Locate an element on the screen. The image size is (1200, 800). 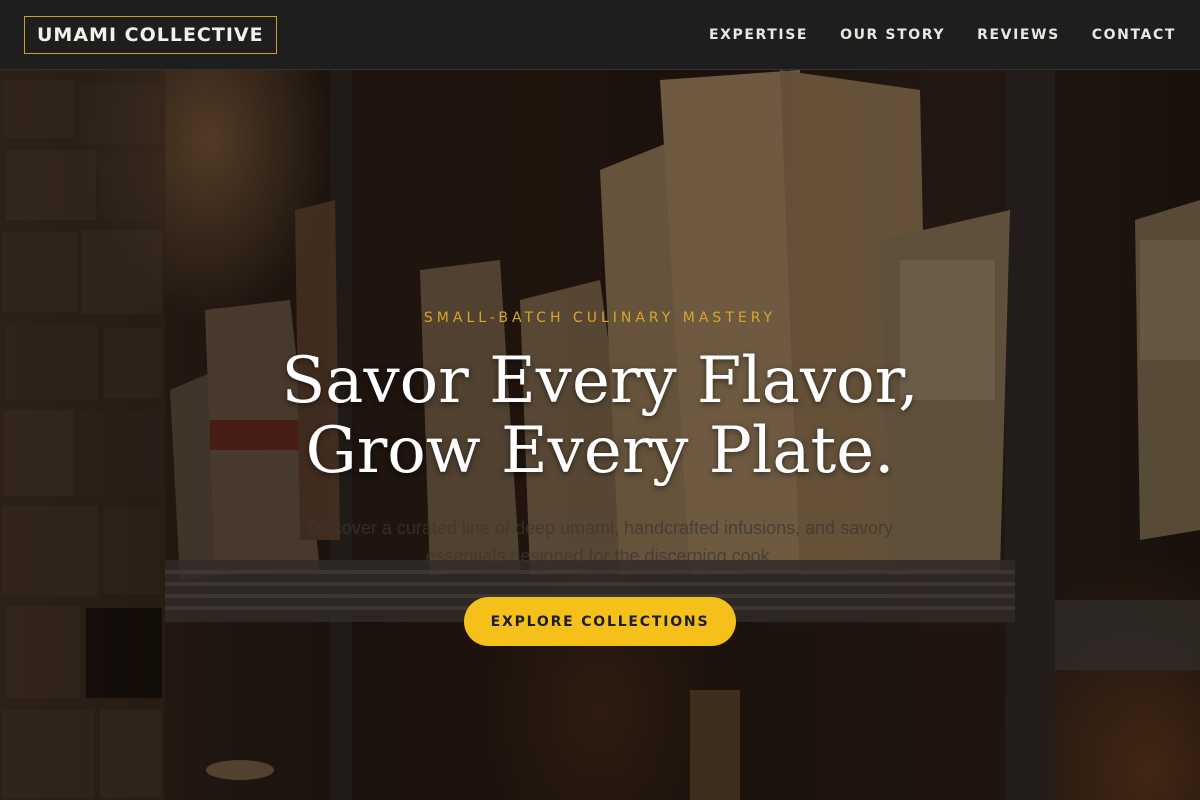
brand-logo: UMAMI COLLECTIVE is located at coordinates (150, 35).